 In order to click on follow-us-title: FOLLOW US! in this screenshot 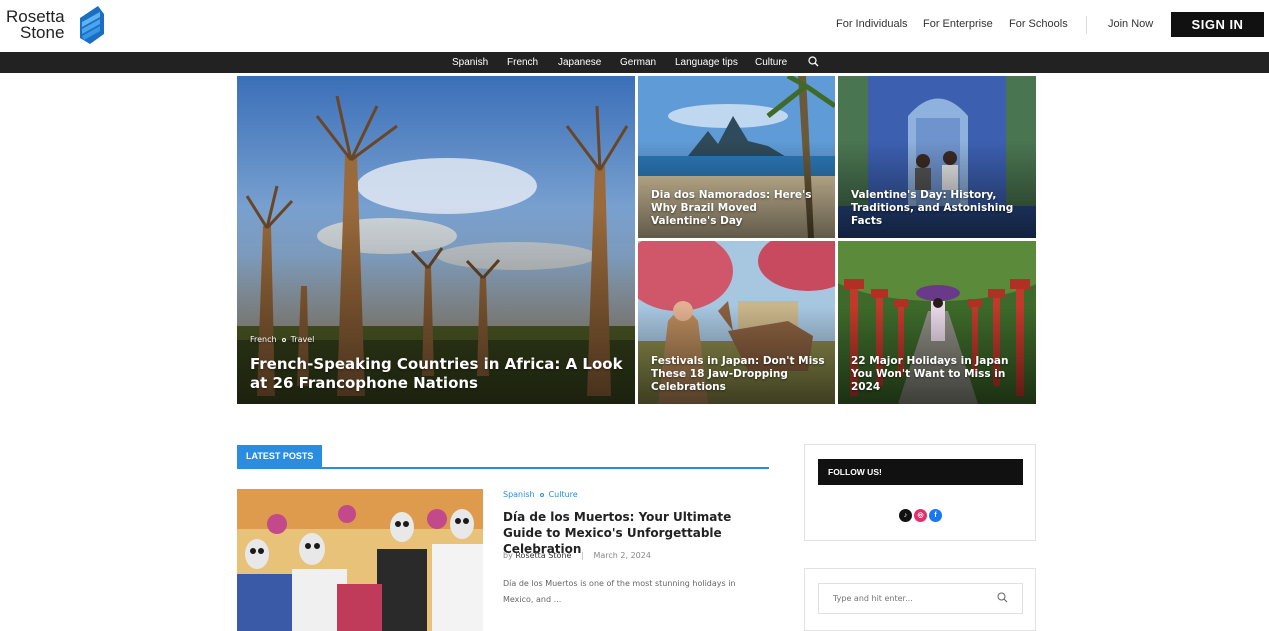, I will do `click(920, 472)`.